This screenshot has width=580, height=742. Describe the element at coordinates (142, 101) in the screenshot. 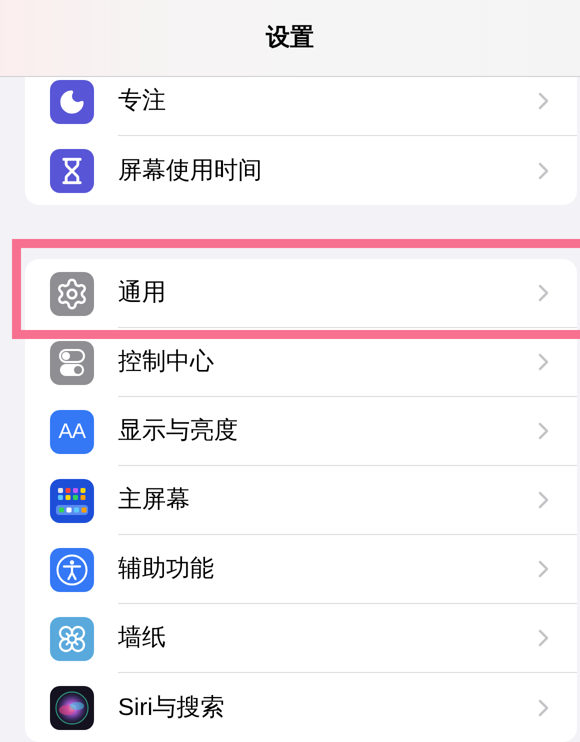

I see `row-label: 专注` at that location.